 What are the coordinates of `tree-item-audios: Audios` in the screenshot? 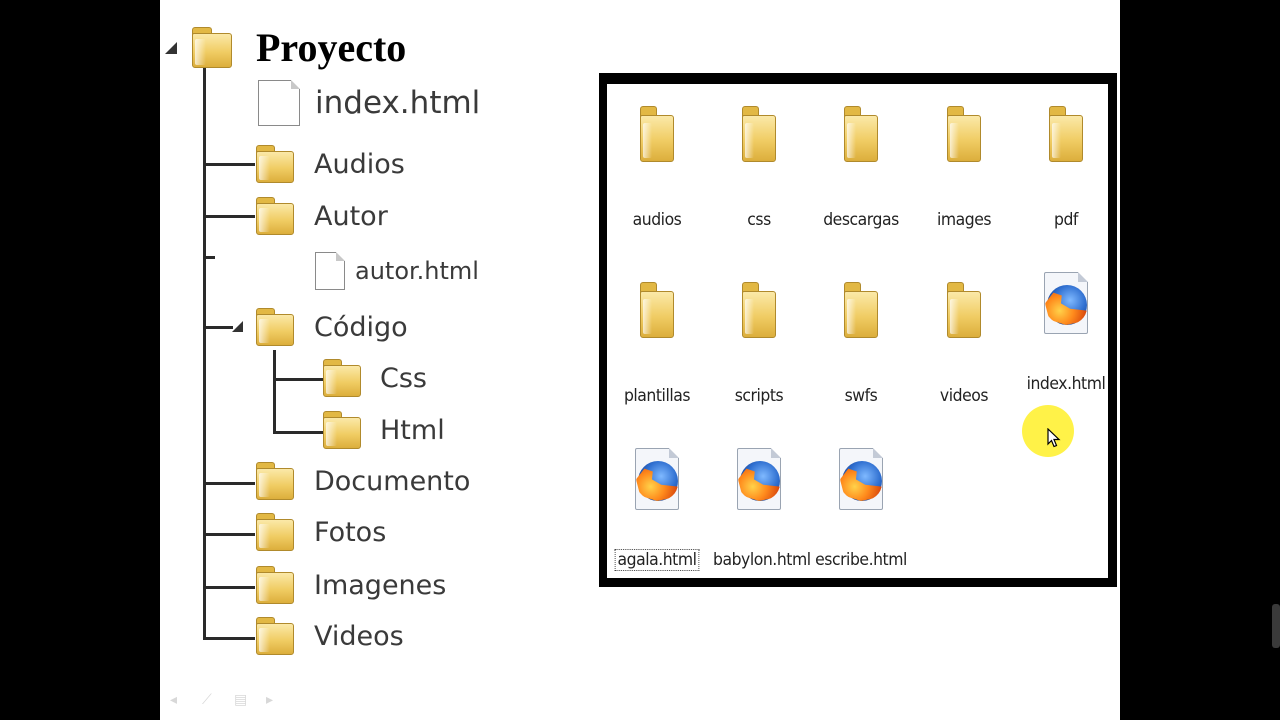 It's located at (330, 164).